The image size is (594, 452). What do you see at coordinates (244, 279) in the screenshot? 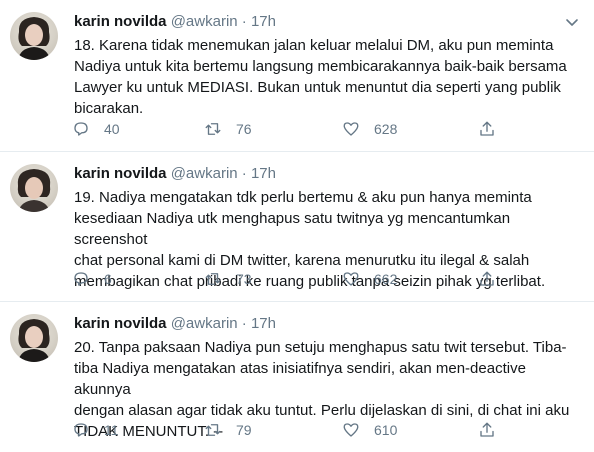
I see `retweet-count: 73` at bounding box center [244, 279].